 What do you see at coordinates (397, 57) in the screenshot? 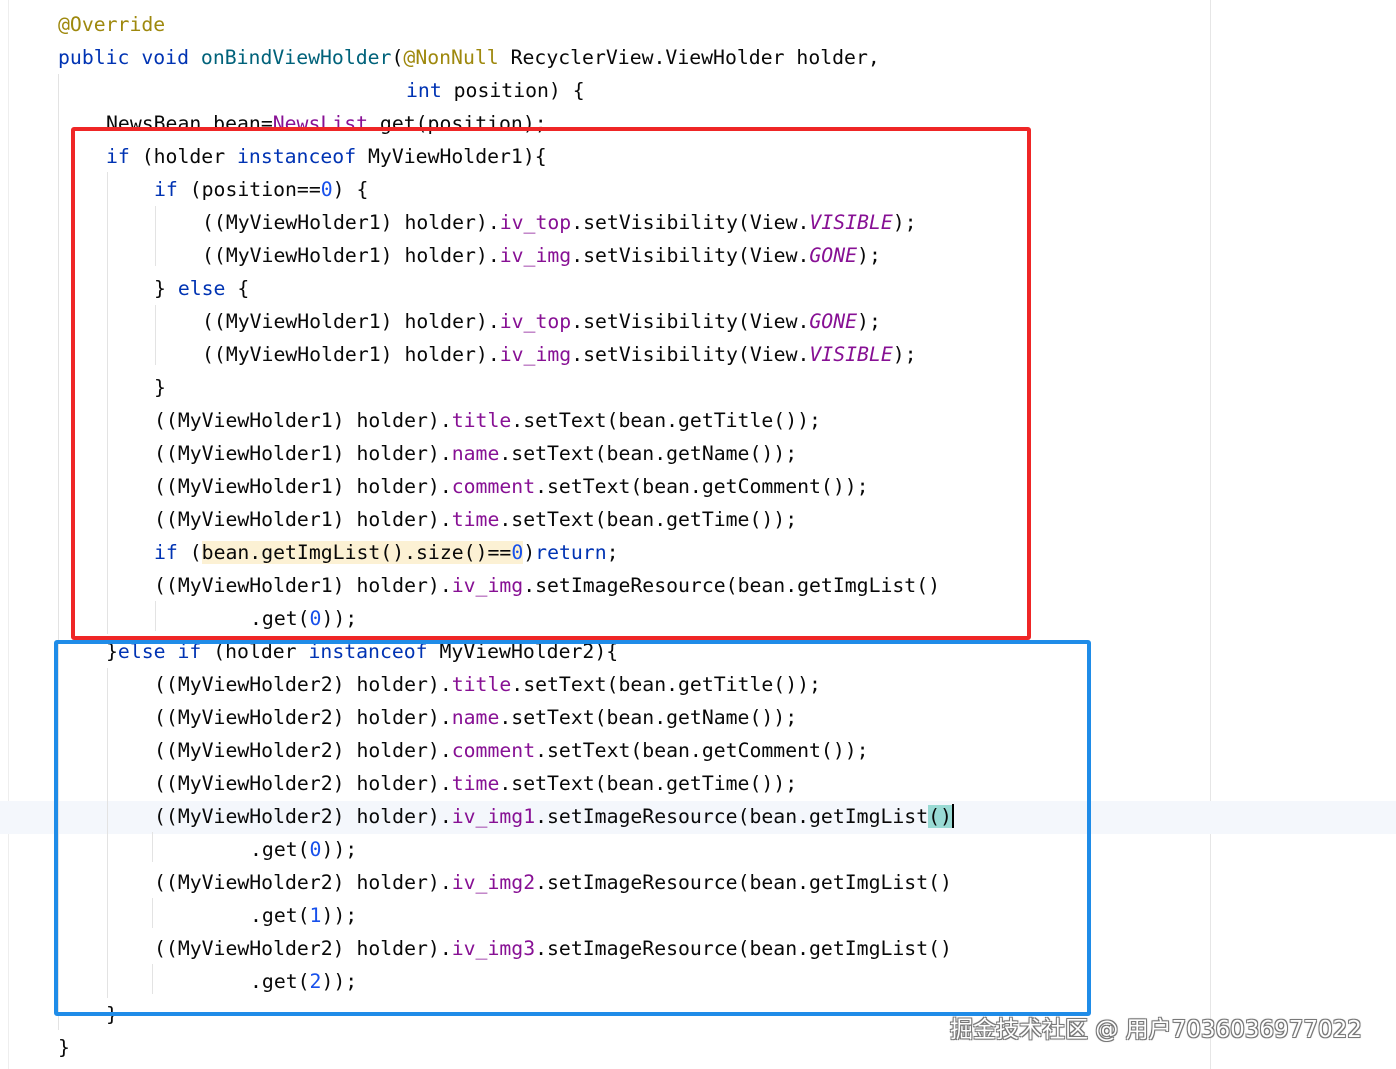
I see `code-token: (` at bounding box center [397, 57].